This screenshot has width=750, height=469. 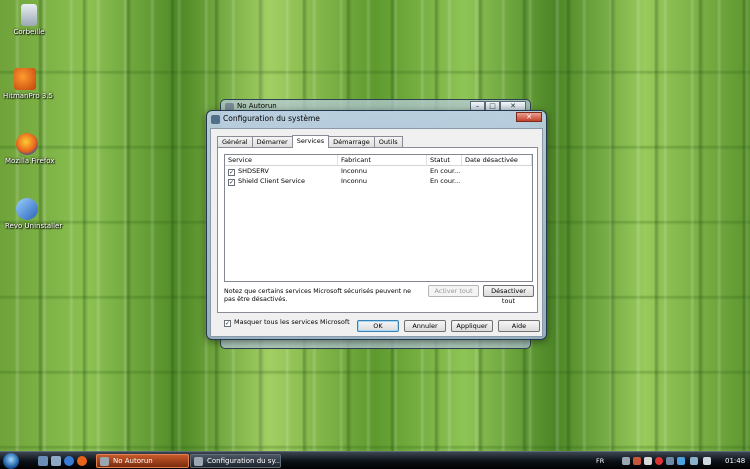 I want to click on column-header-date: Date désactivée, so click(x=497, y=160).